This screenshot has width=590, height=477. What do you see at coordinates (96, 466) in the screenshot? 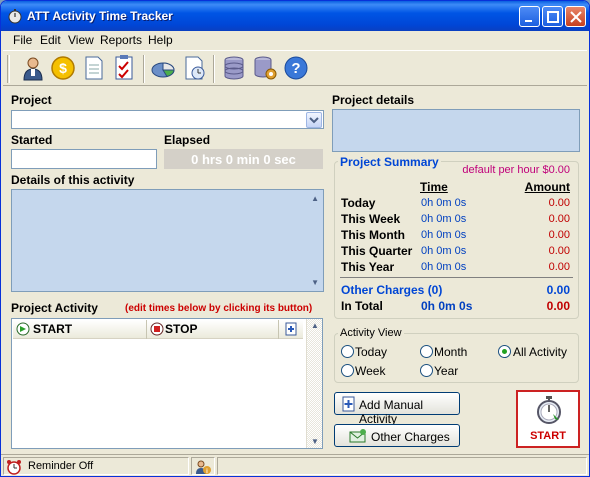
I see `status-reminder-panel: Reminder Off` at bounding box center [96, 466].